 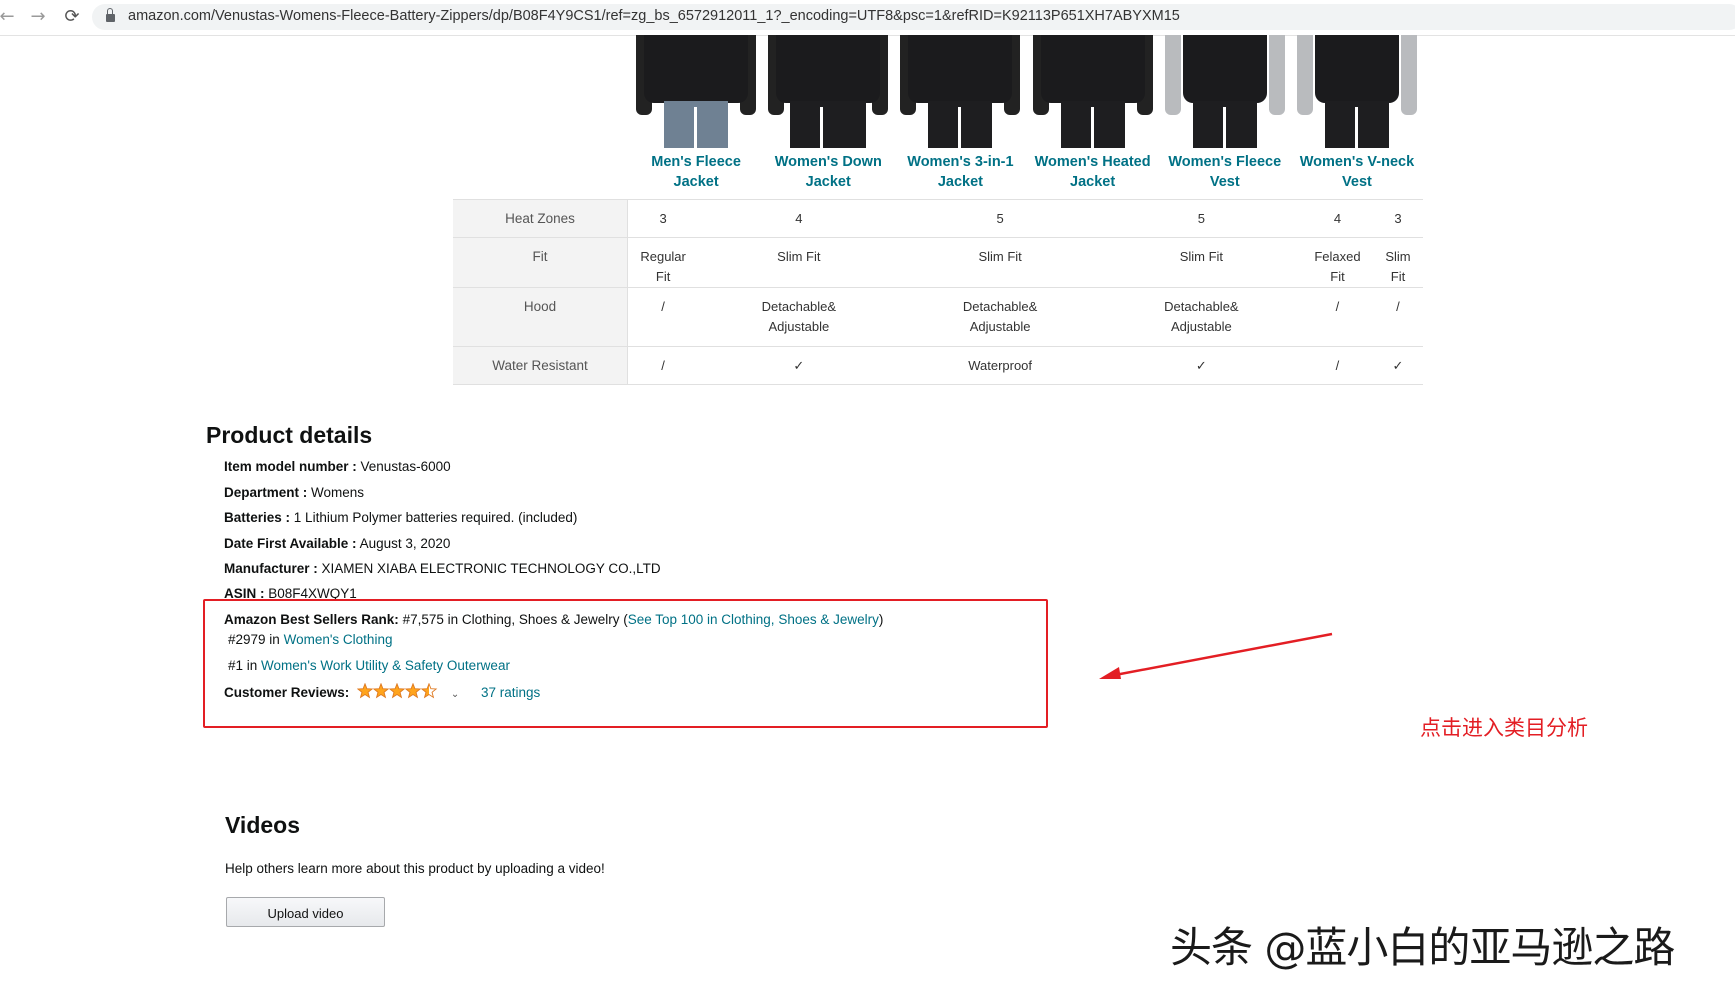 What do you see at coordinates (312, 592) in the screenshot?
I see `detail-value: B08F4XWQY1` at bounding box center [312, 592].